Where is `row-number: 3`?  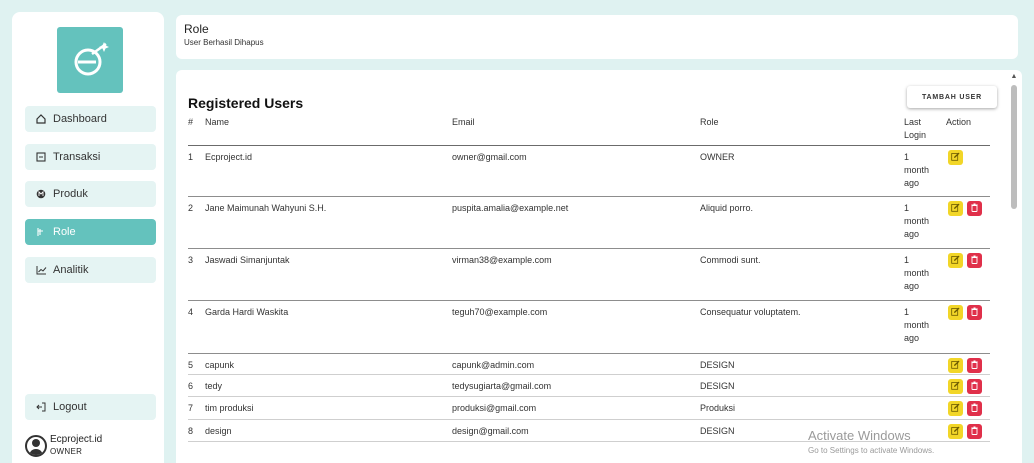 row-number: 3 is located at coordinates (191, 260).